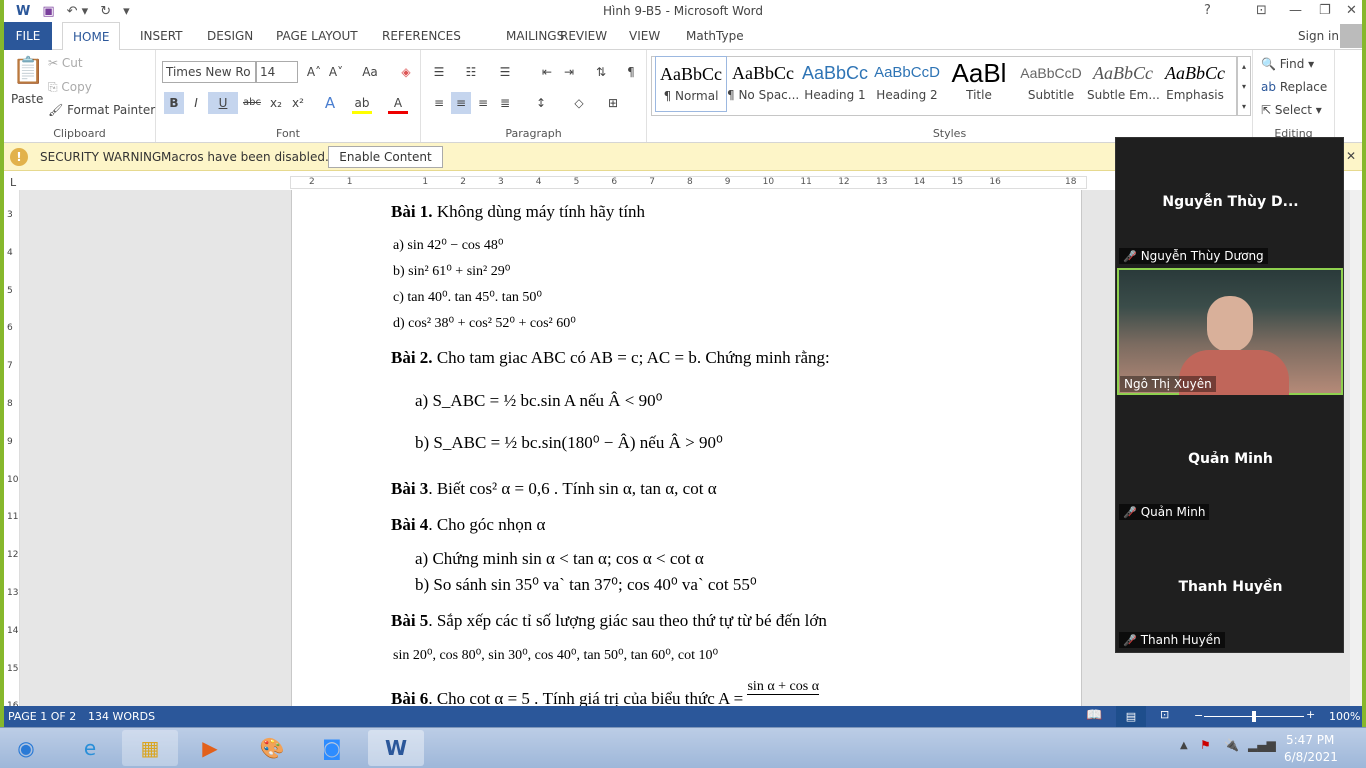 The width and height of the screenshot is (1366, 768). What do you see at coordinates (1051, 84) in the screenshot?
I see `style-subtitle: AaBbCcD Subtitle` at bounding box center [1051, 84].